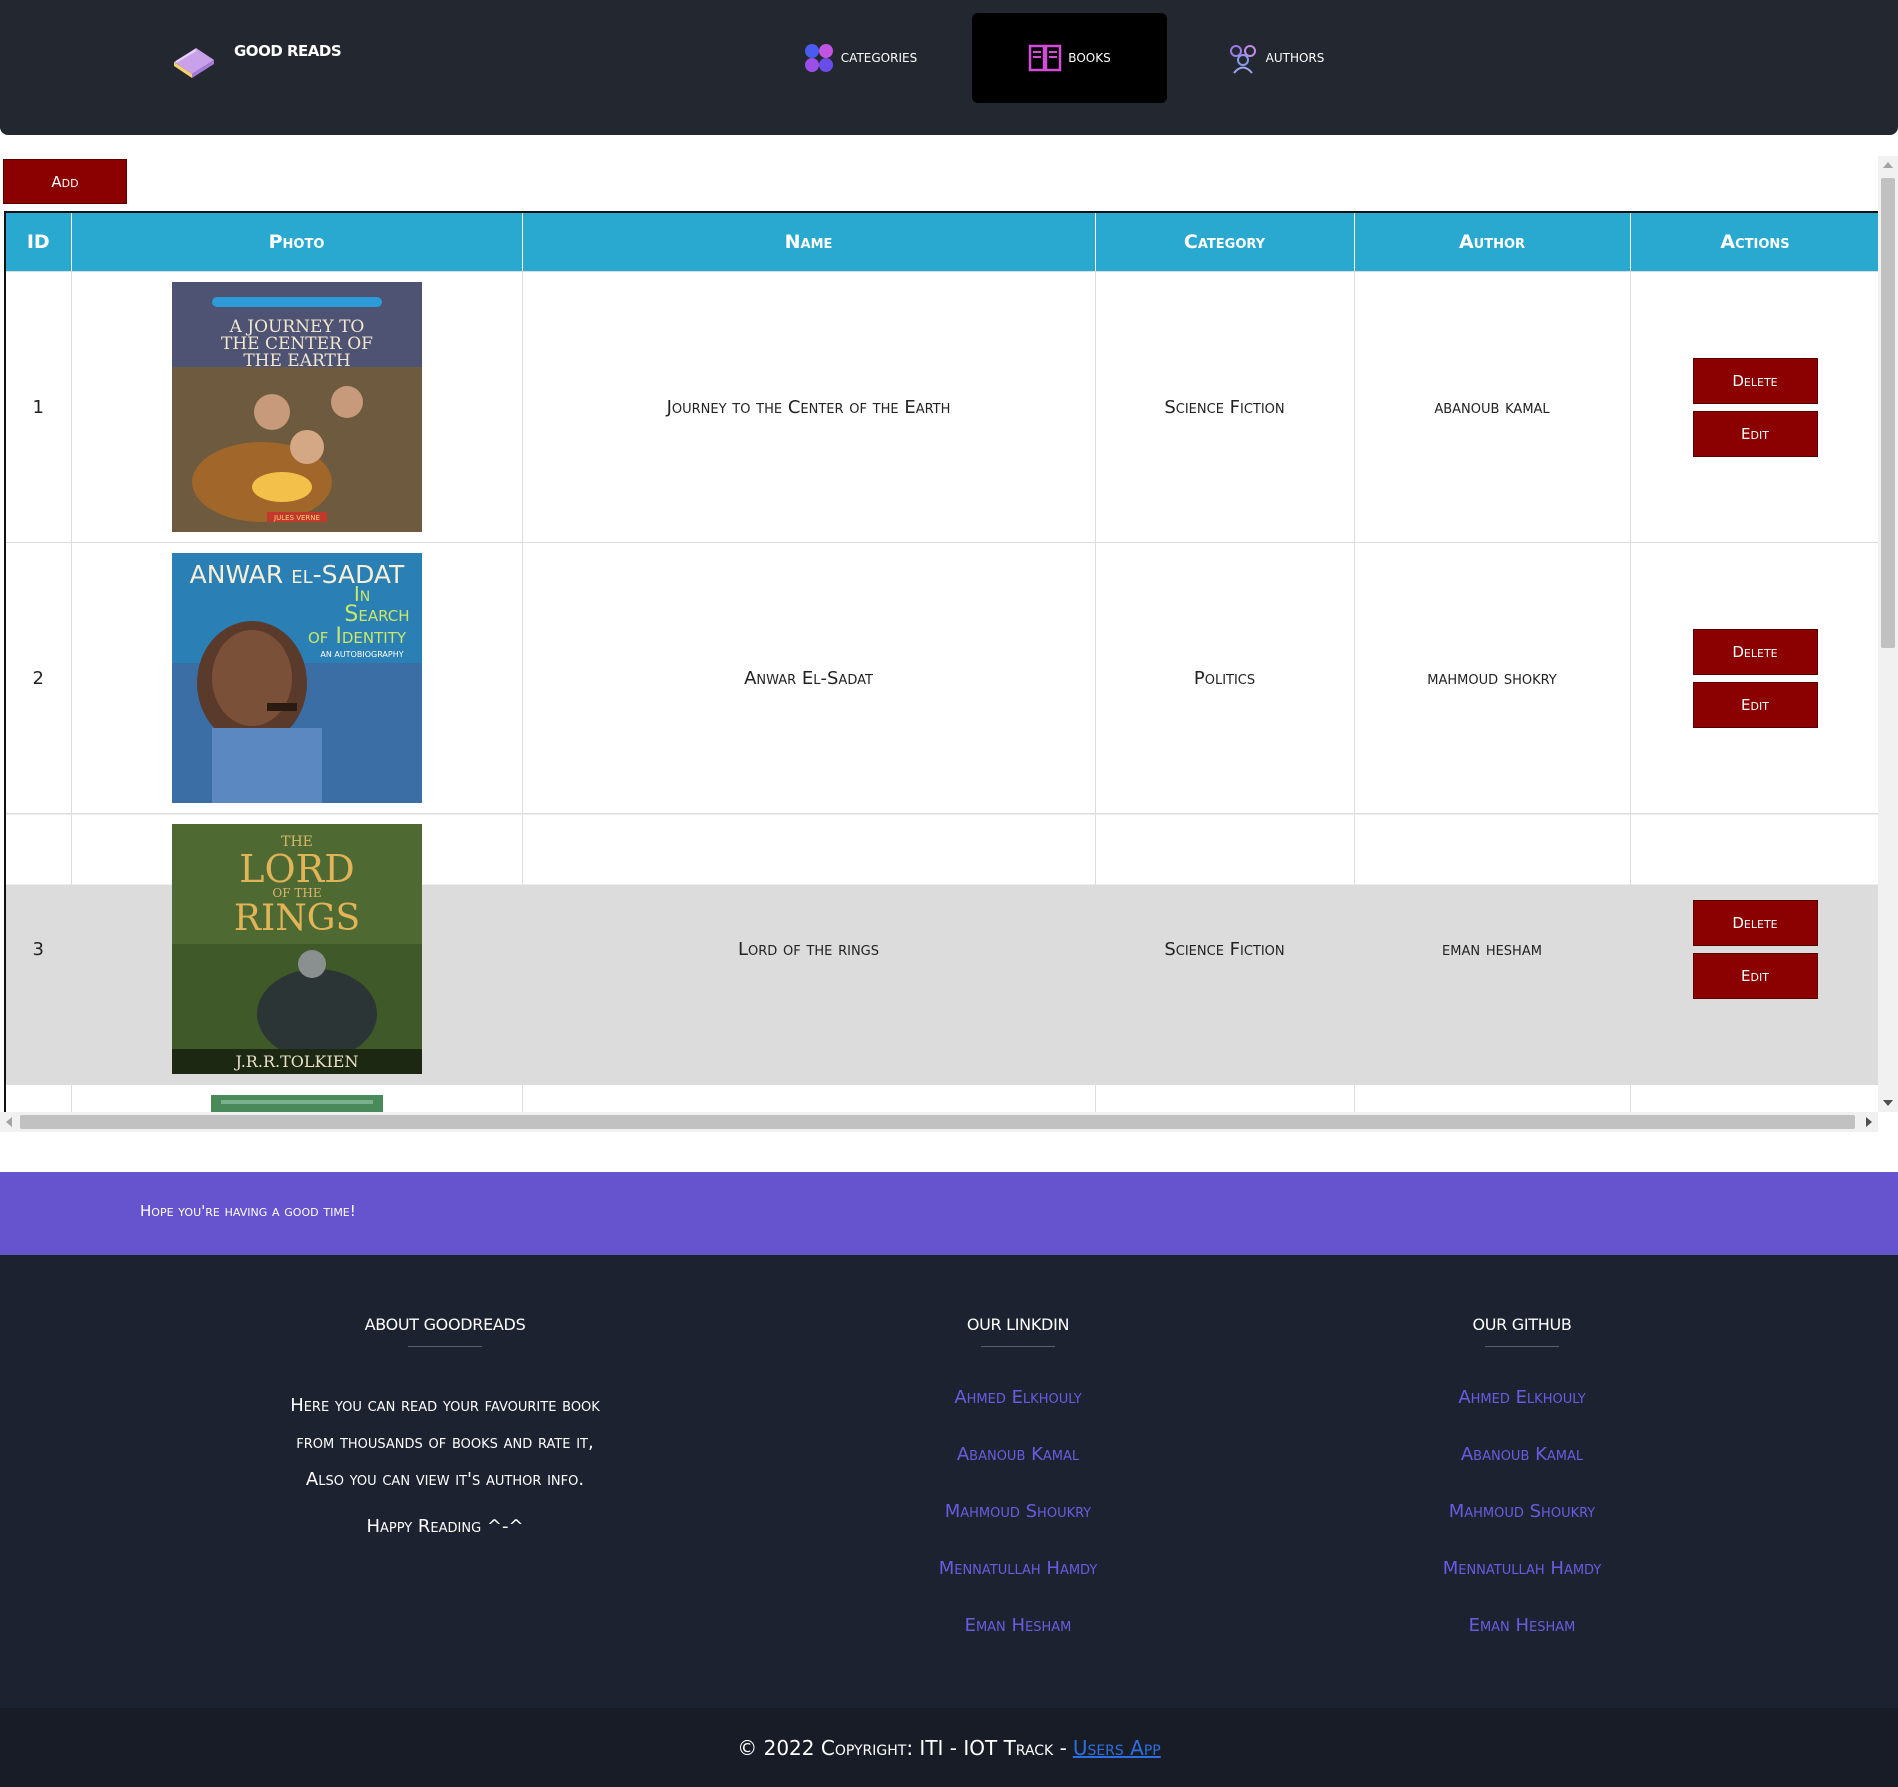  Describe the element at coordinates (1225, 242) in the screenshot. I see `header-category: Category` at that location.